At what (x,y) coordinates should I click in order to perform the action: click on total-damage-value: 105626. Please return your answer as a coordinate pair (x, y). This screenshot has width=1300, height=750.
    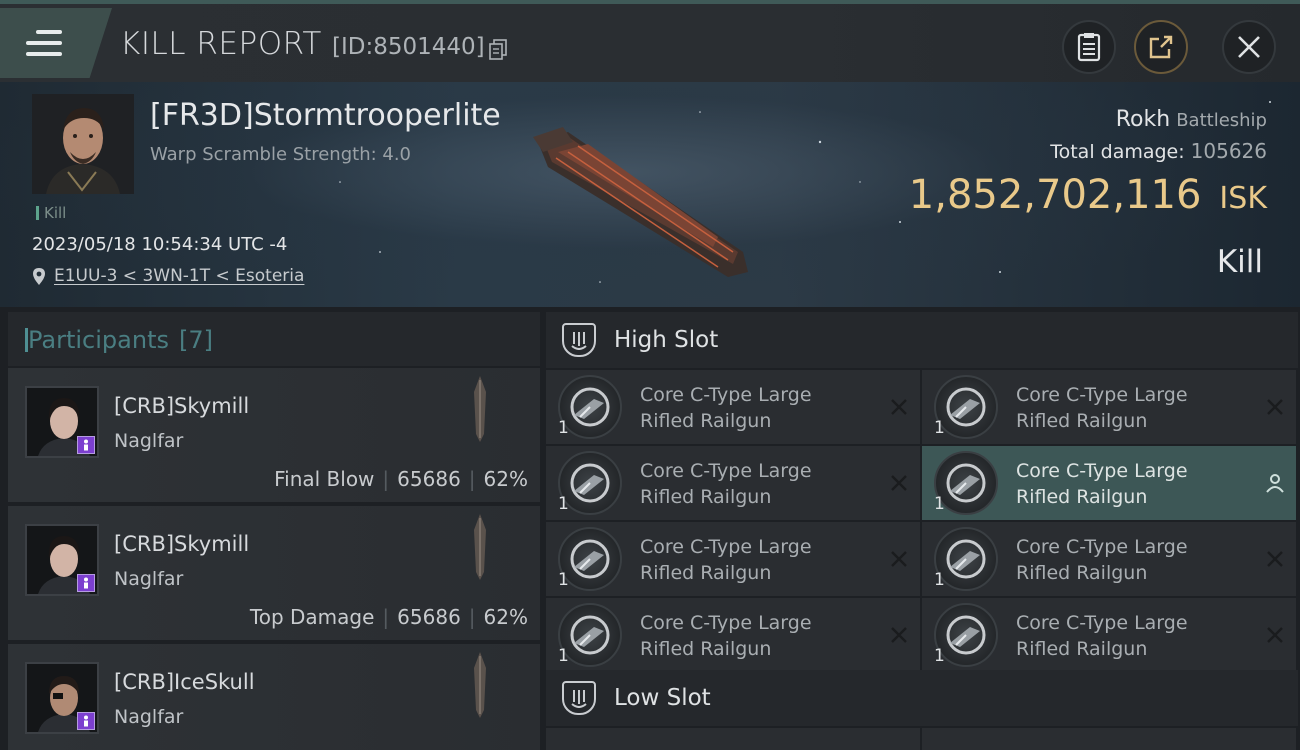
    Looking at the image, I should click on (1228, 151).